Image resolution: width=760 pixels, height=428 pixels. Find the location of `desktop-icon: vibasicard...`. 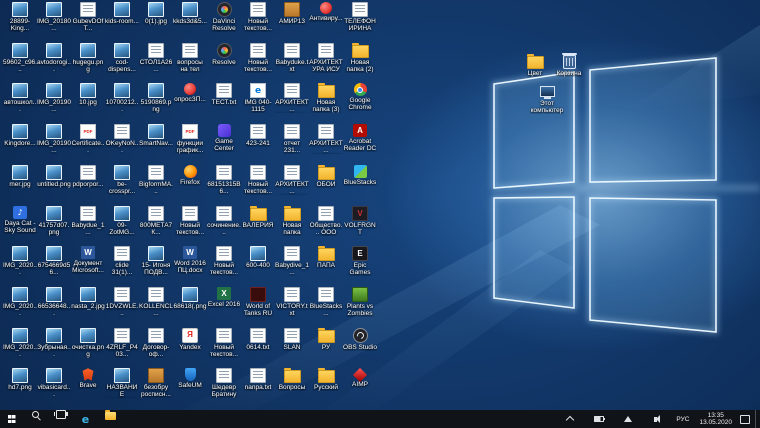

desktop-icon: vibasicard... is located at coordinates (54, 383).